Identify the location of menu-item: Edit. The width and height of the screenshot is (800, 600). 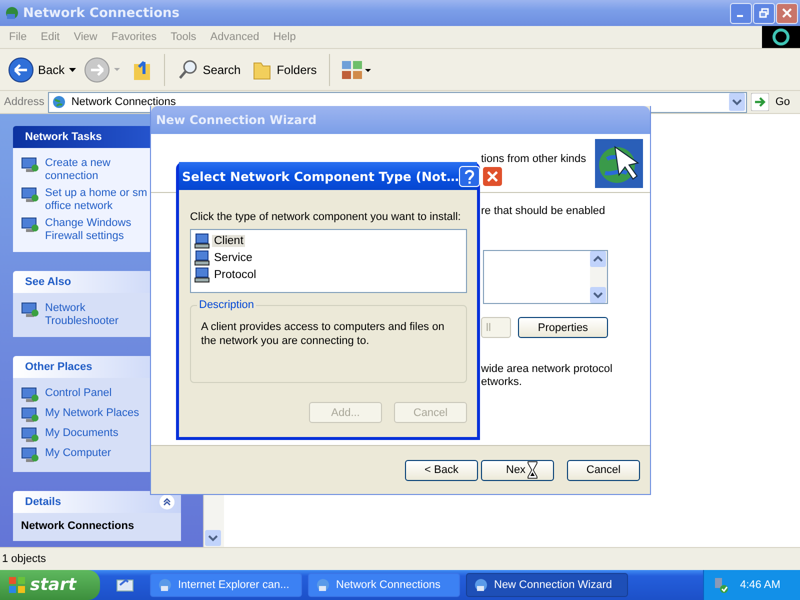
(50, 37).